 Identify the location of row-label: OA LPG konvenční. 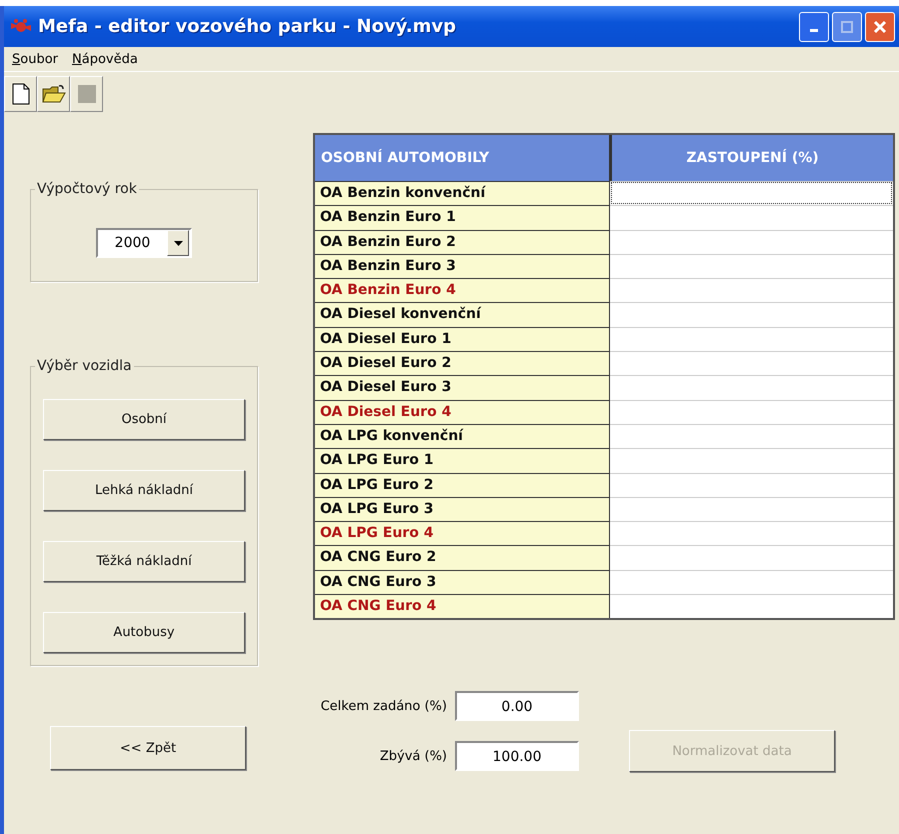
(462, 436).